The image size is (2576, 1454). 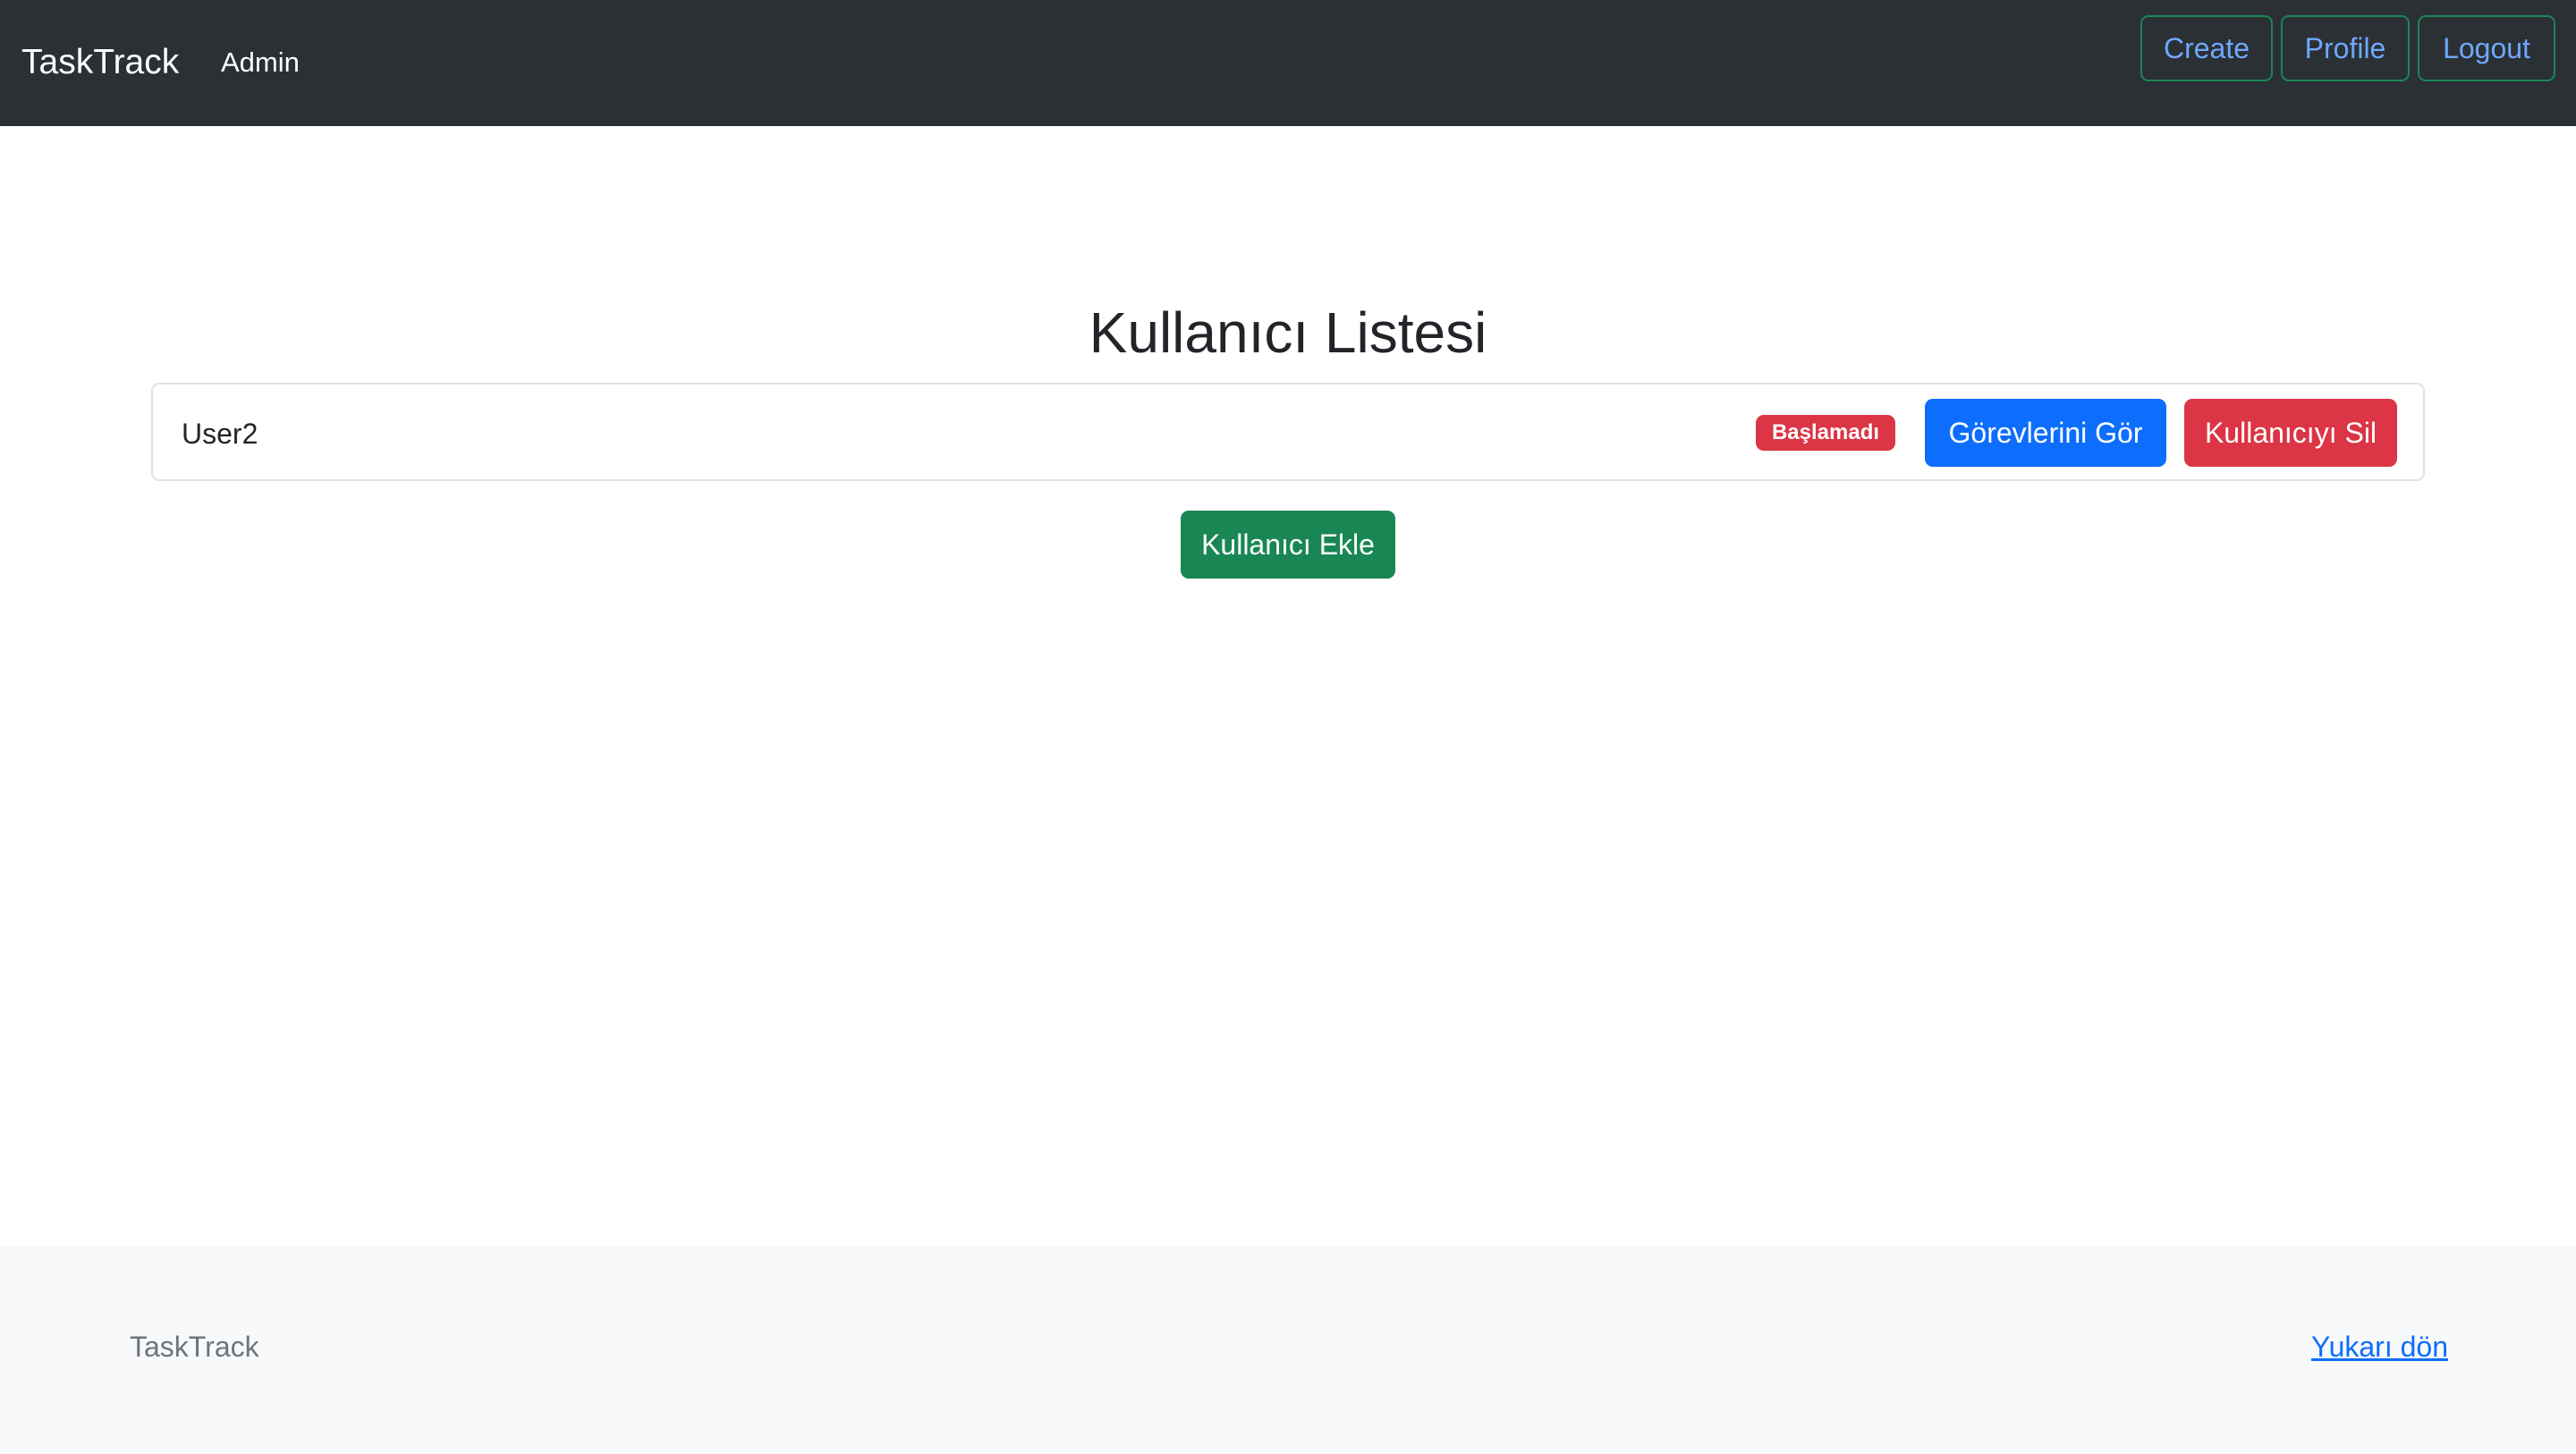 I want to click on footer: TaskTrack Yukarı dön, so click(x=1288, y=1350).